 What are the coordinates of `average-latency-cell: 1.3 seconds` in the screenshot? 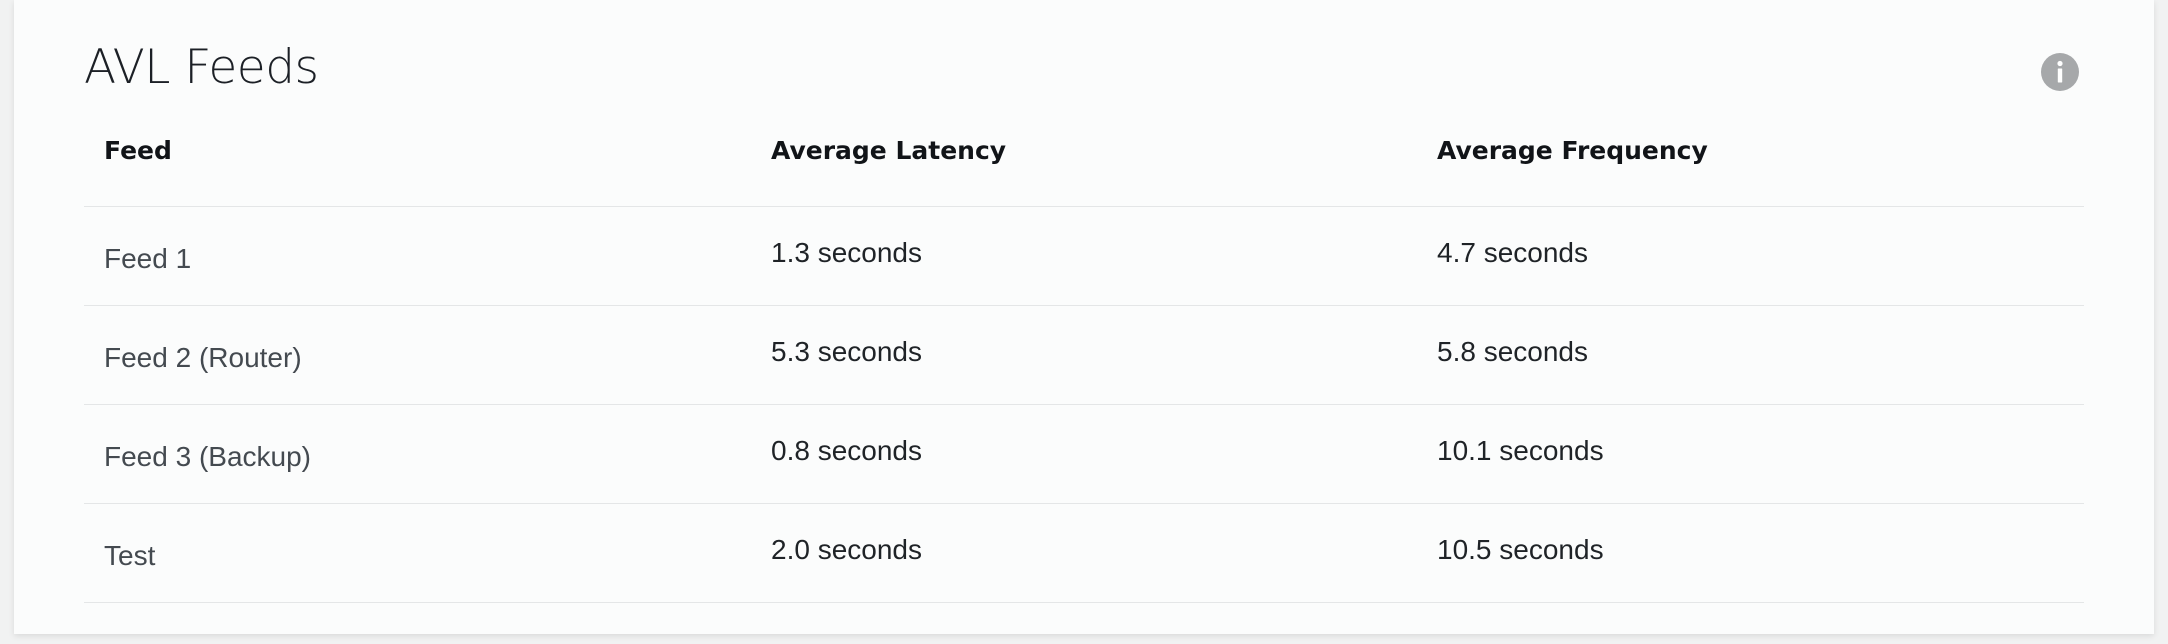 It's located at (1084, 256).